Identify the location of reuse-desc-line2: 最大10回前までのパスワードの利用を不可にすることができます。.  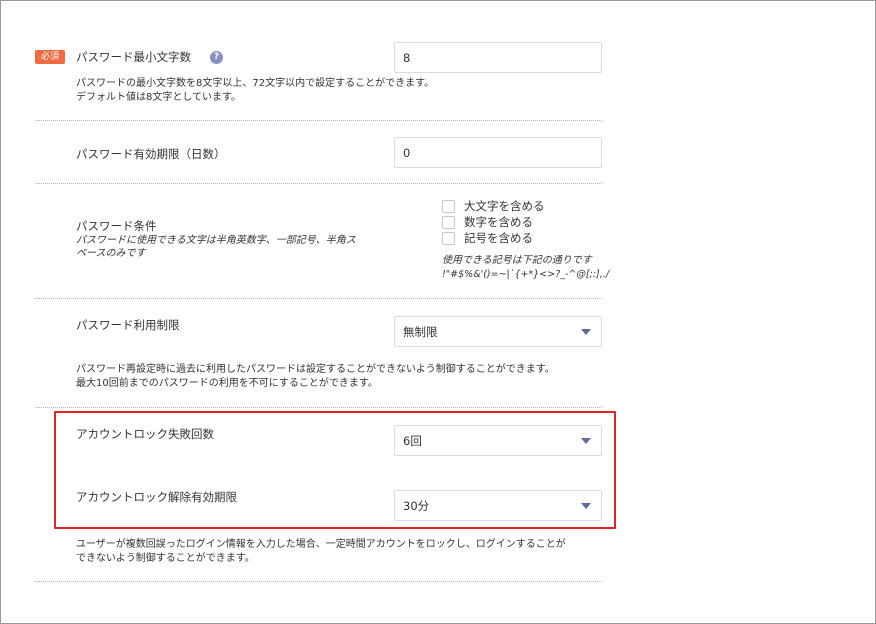
(227, 383).